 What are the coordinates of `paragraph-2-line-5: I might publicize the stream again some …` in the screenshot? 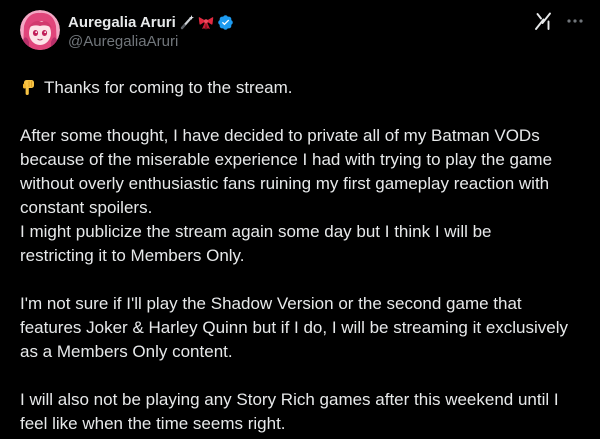 It's located at (256, 231).